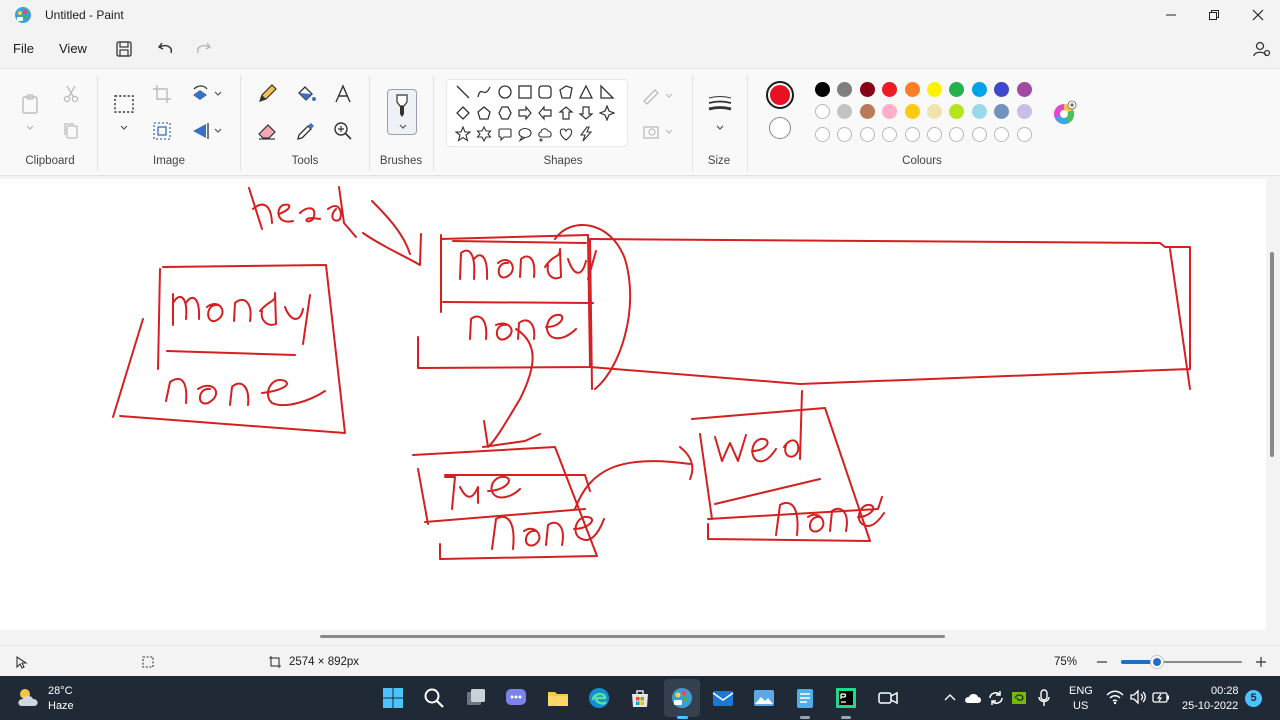 The height and width of the screenshot is (720, 1280). I want to click on shape-hexagon-icon, so click(505, 113).